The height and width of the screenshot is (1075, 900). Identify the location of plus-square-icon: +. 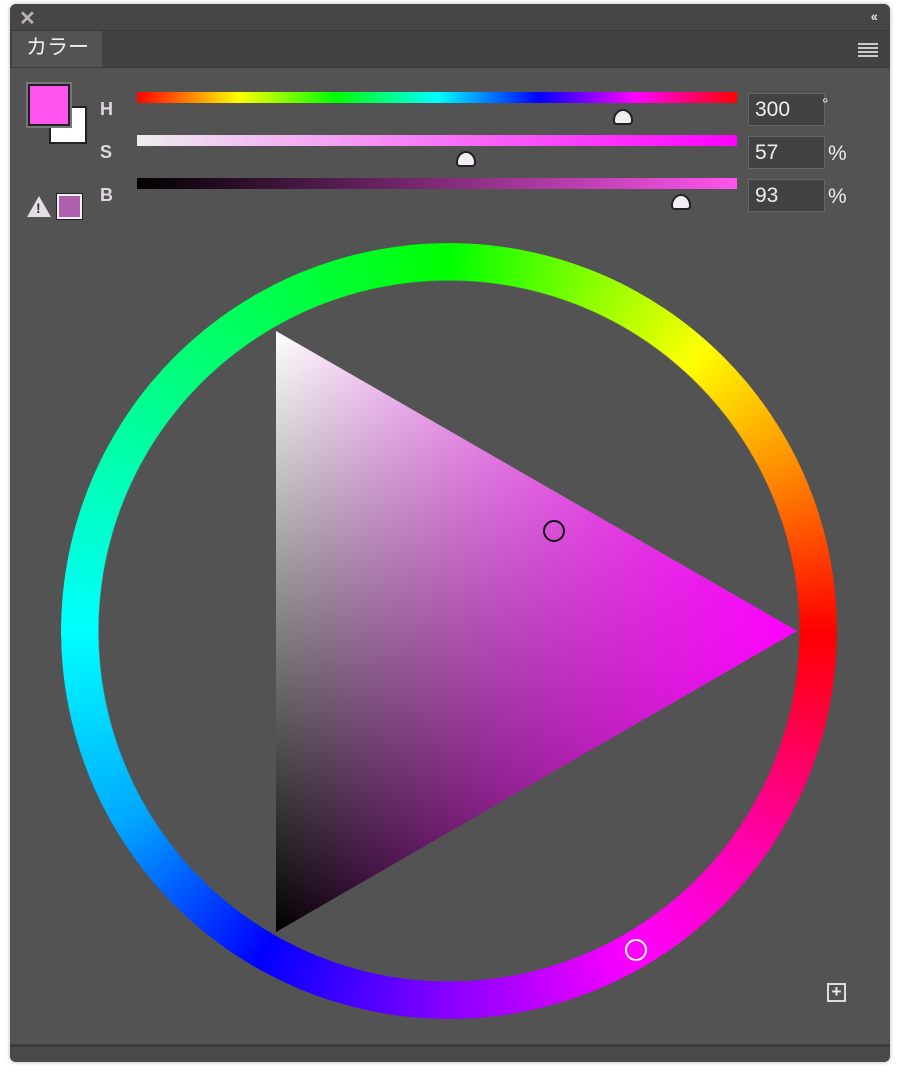
(836, 992).